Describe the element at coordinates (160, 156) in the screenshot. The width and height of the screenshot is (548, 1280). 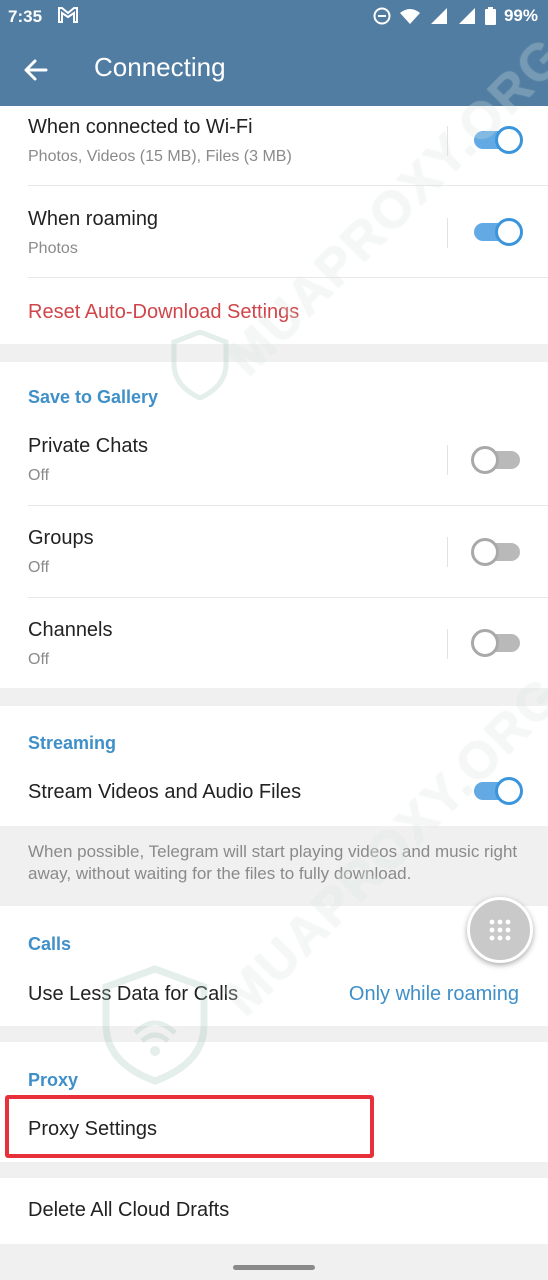
I see `wifi-row-subtitle: Photos, Videos (15 MB), Files (3 MB)` at that location.